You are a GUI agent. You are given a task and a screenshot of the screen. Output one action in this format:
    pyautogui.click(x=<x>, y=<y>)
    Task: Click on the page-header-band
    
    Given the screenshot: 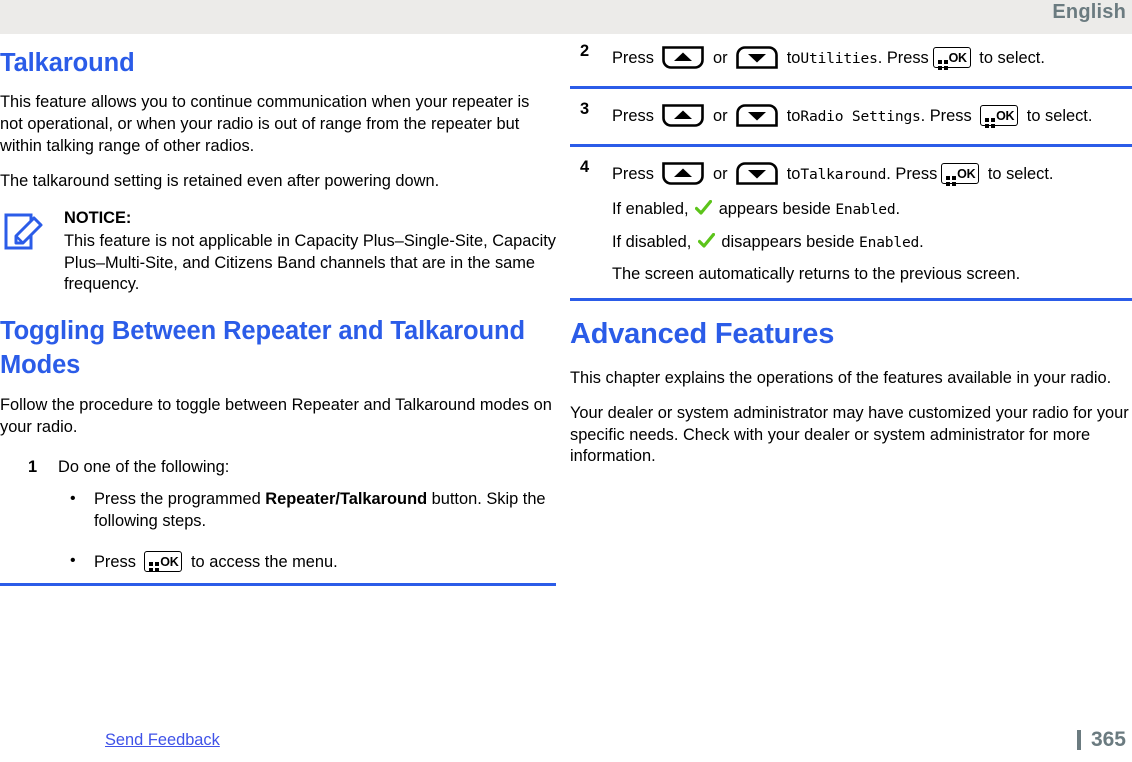 What is the action you would take?
    pyautogui.click(x=566, y=17)
    